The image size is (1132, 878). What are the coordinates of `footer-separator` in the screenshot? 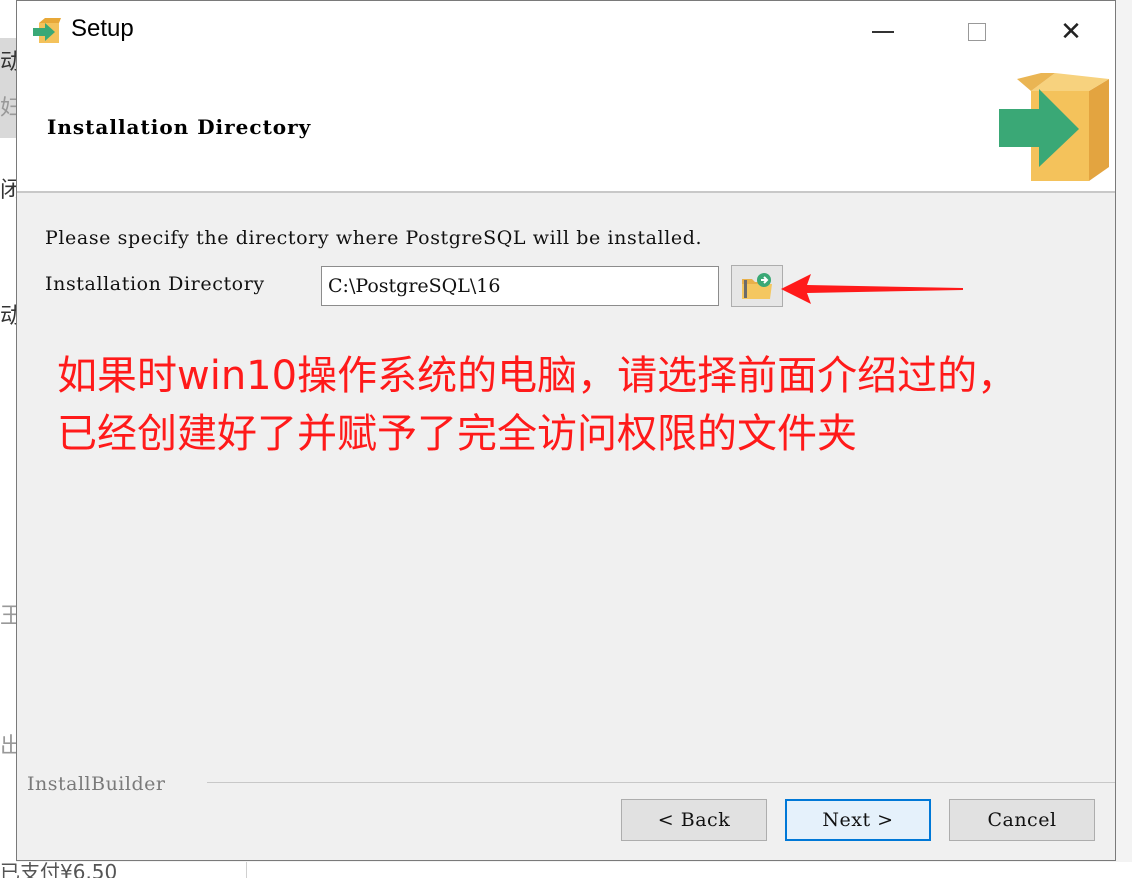 It's located at (661, 782).